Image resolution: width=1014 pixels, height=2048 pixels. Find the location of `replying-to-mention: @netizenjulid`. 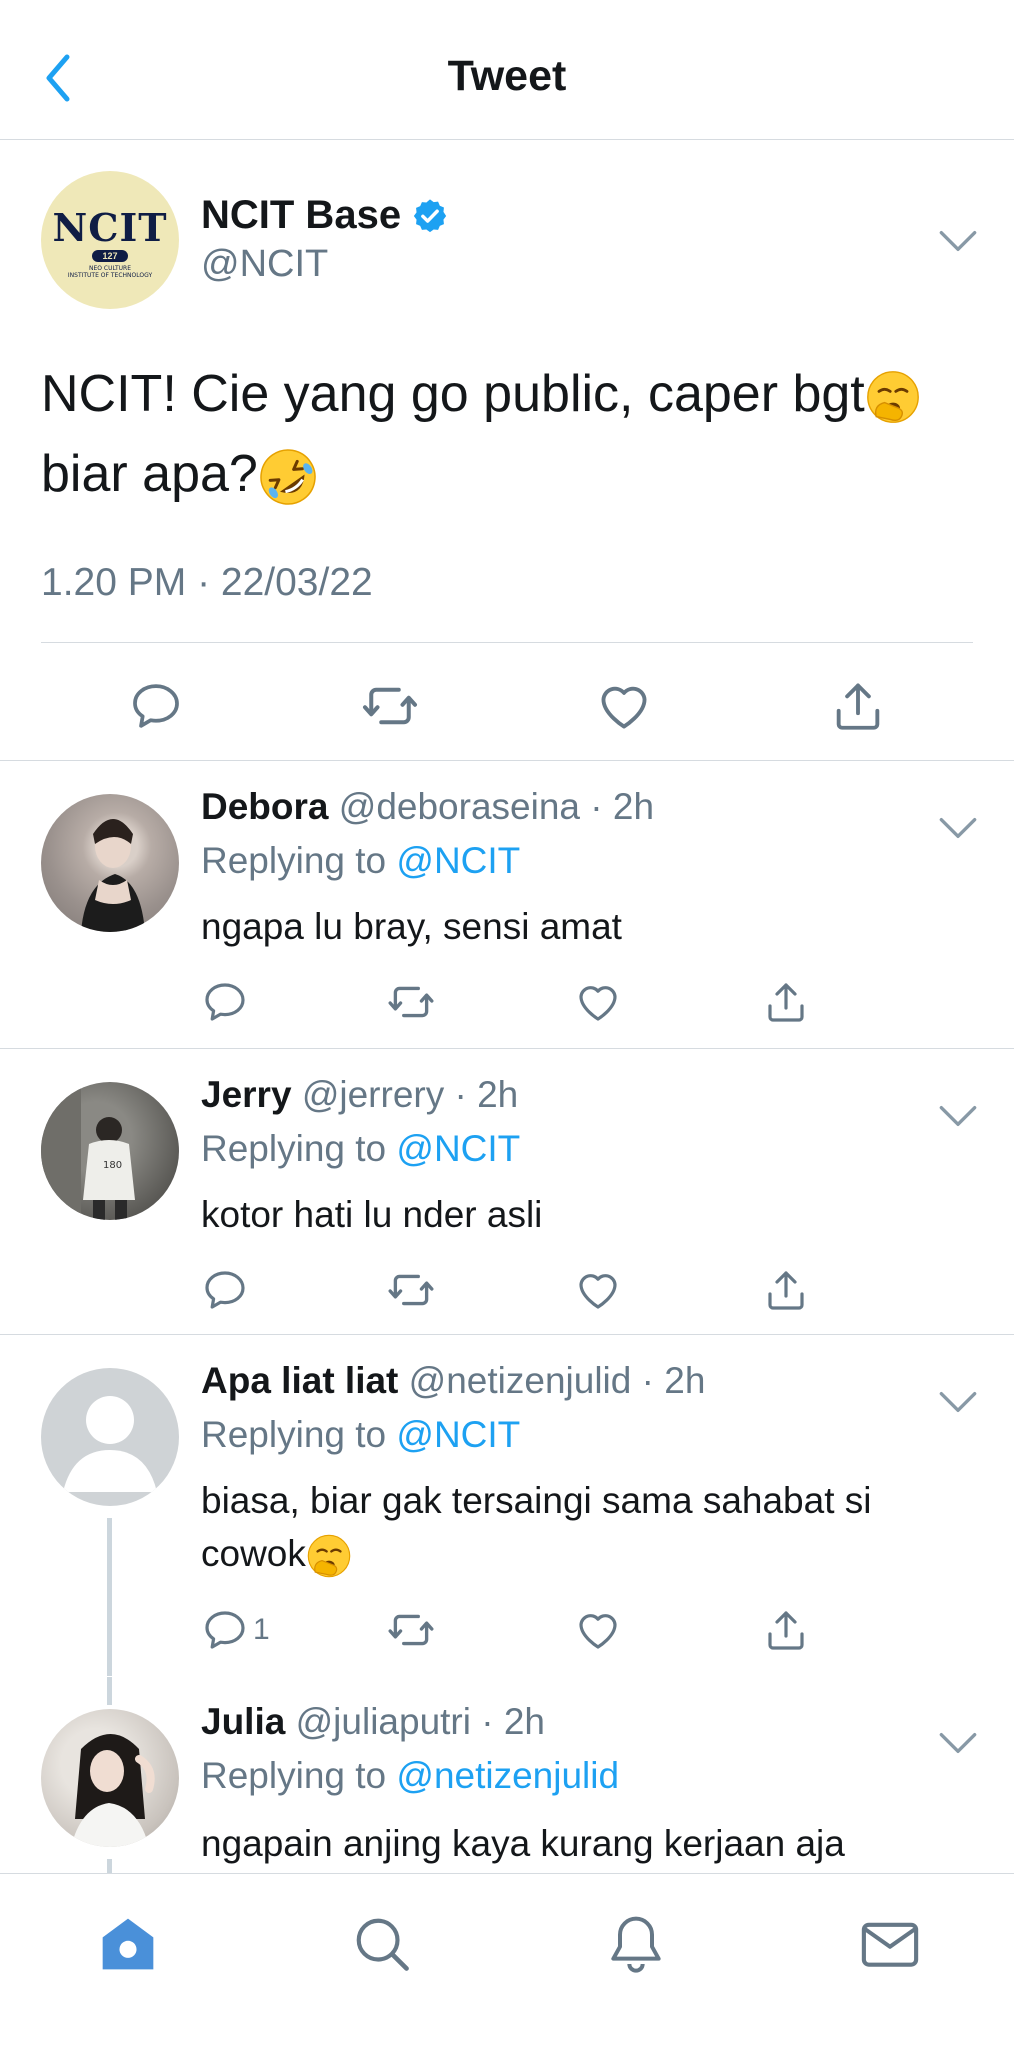

replying-to-mention: @netizenjulid is located at coordinates (507, 1775).